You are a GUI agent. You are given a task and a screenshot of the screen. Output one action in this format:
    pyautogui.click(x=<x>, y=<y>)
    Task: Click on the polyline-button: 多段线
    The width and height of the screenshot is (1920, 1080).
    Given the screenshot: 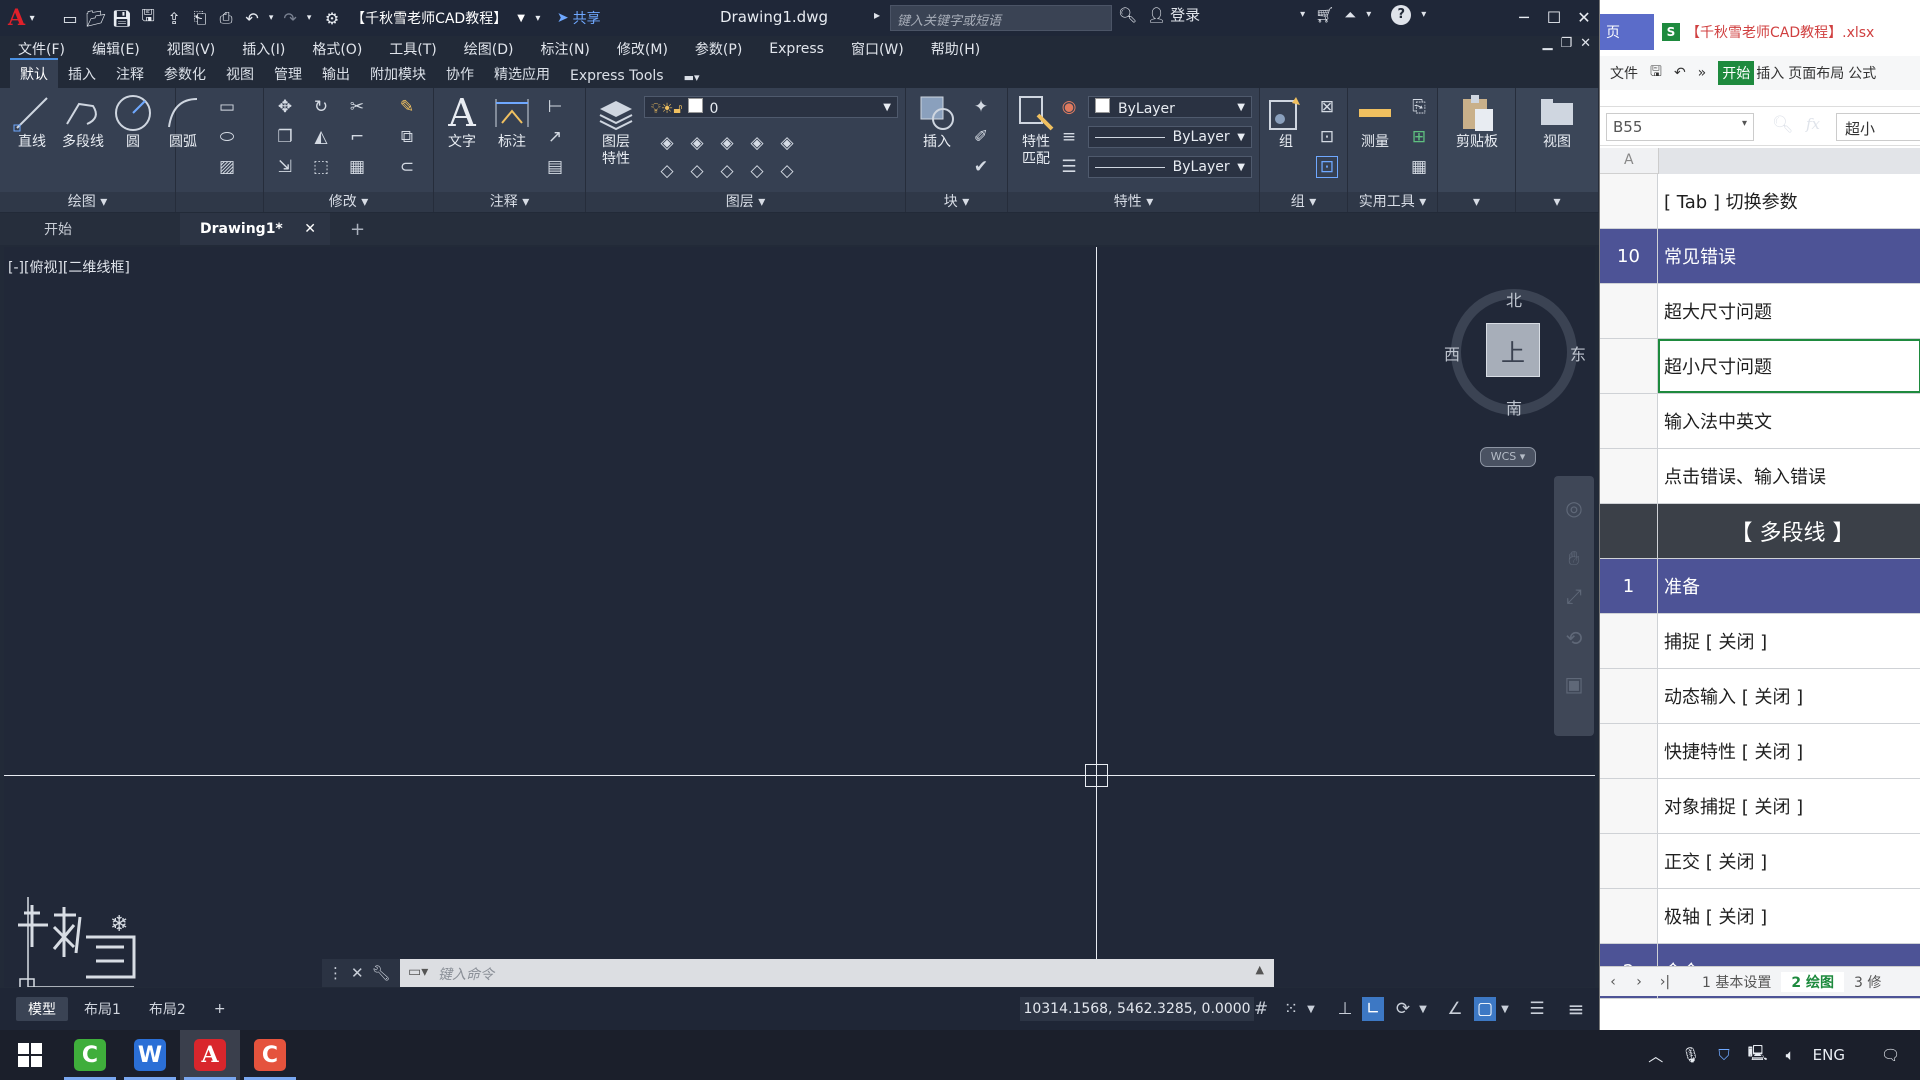 What is the action you would take?
    pyautogui.click(x=83, y=121)
    